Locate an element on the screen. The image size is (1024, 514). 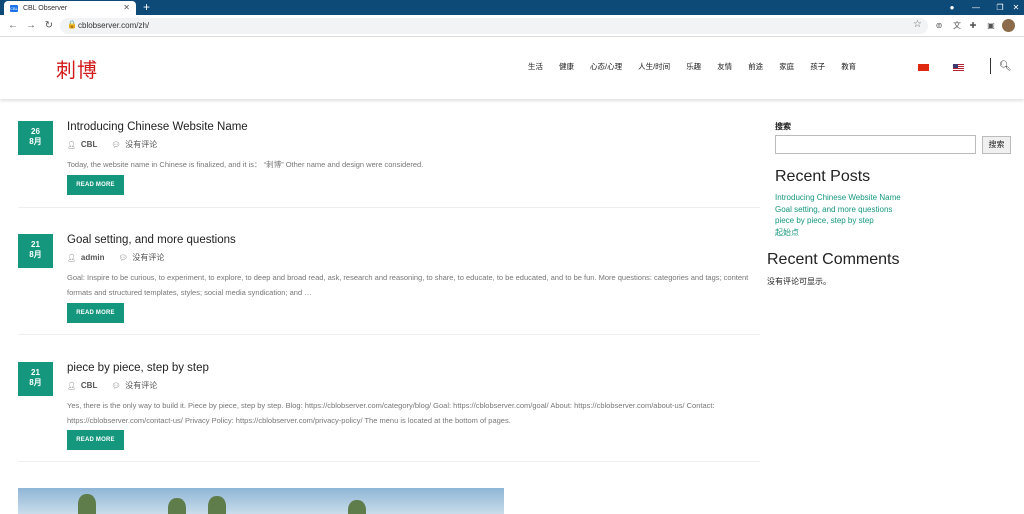
tab-title: CBL Observer is located at coordinates (45, 8).